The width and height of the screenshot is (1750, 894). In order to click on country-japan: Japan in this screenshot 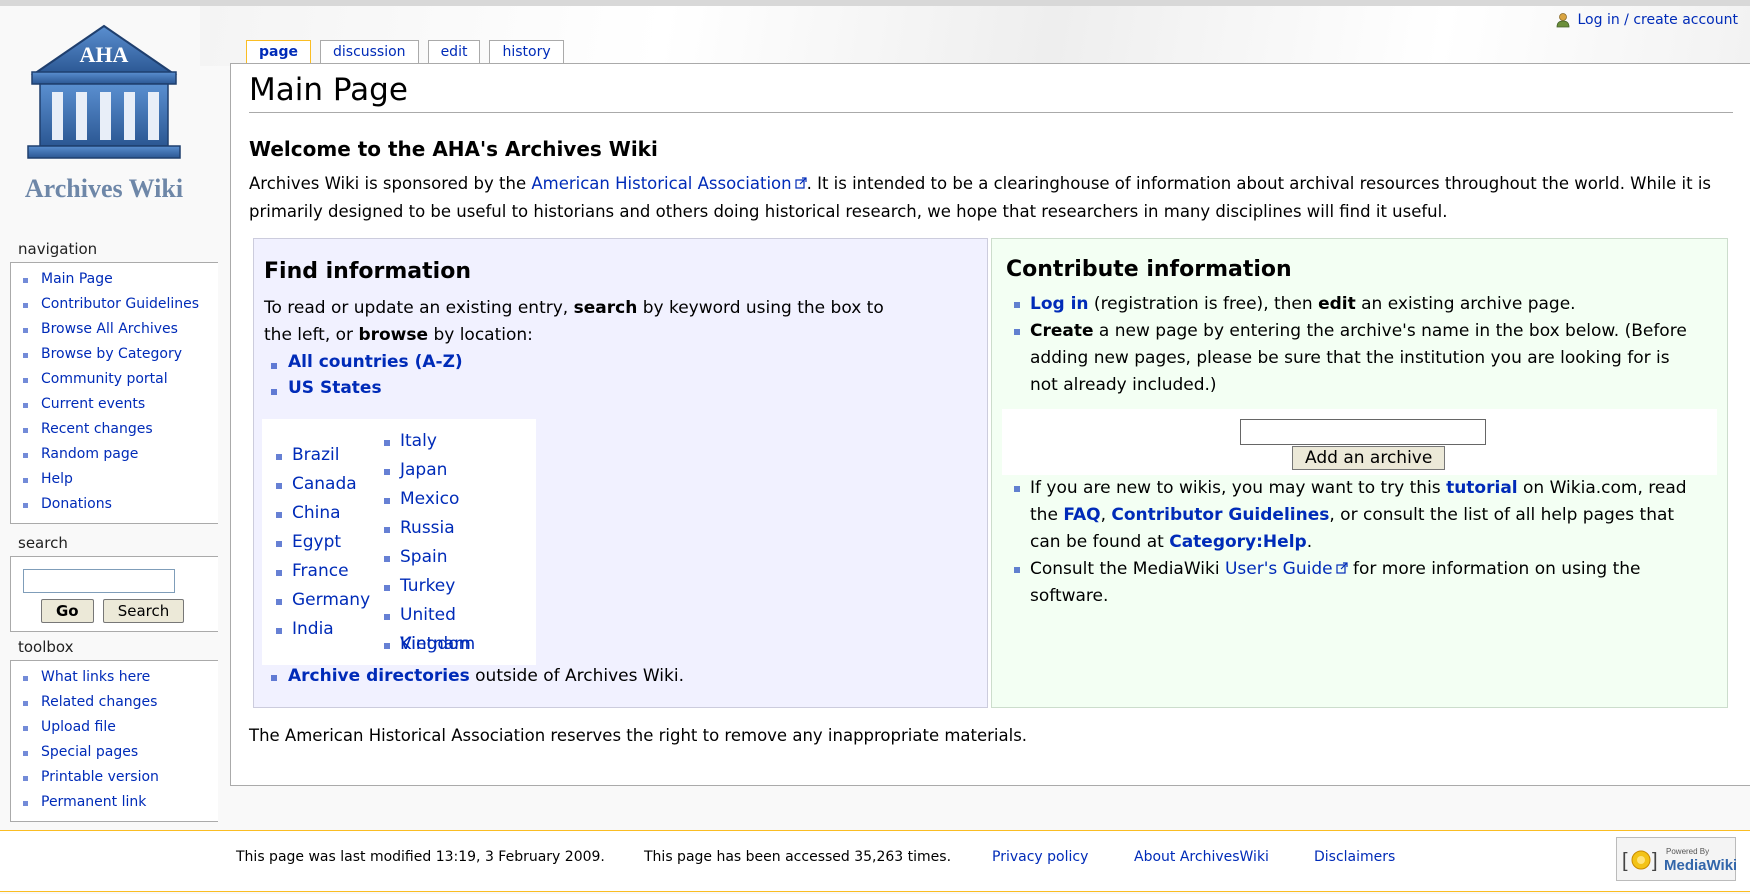, I will do `click(460, 470)`.